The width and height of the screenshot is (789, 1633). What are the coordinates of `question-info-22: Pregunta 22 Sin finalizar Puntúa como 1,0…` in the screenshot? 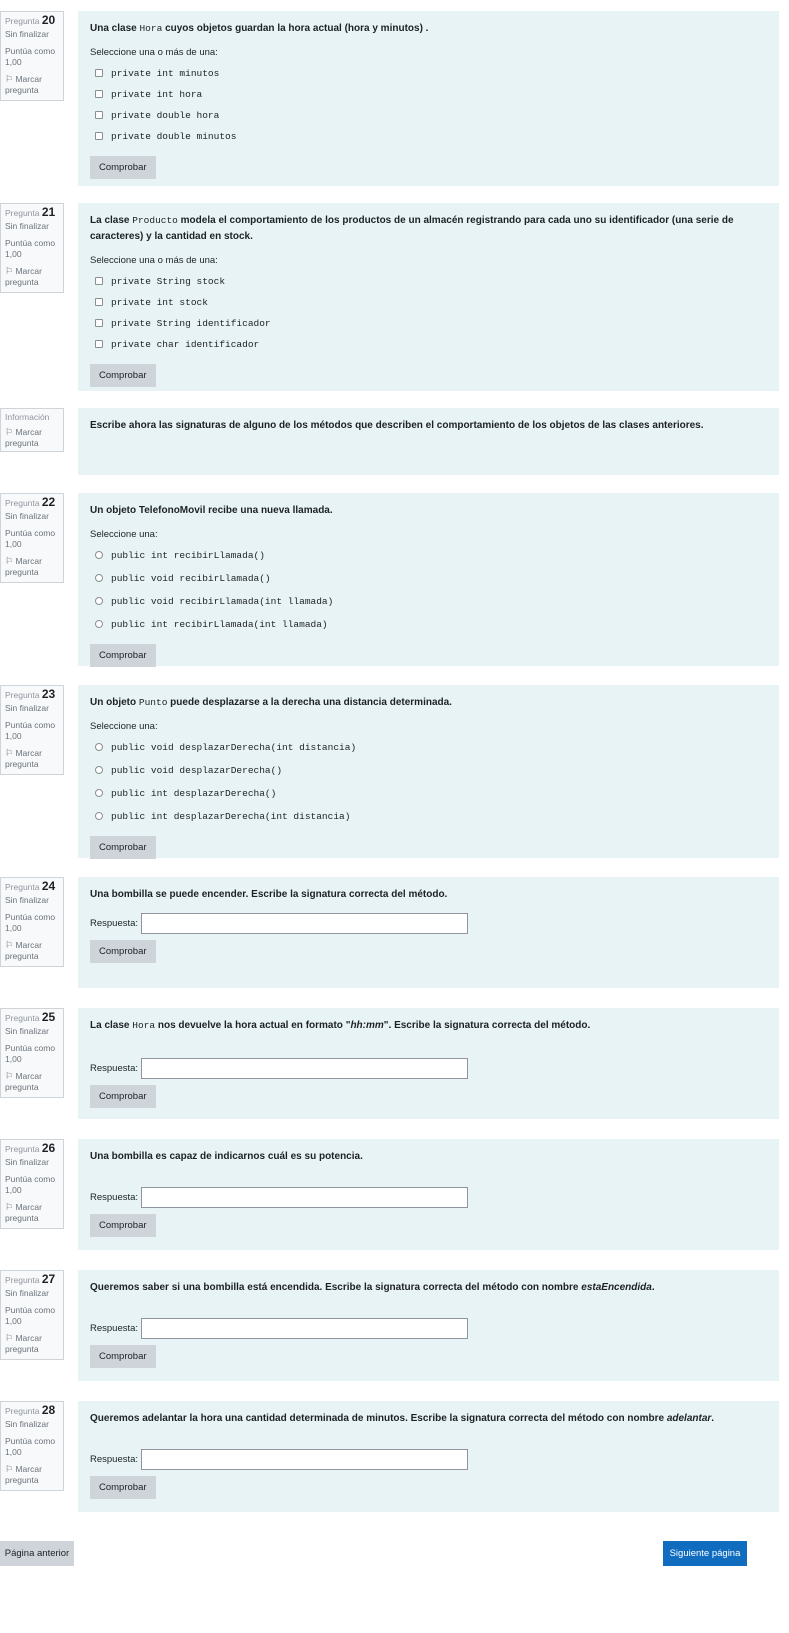 It's located at (32, 538).